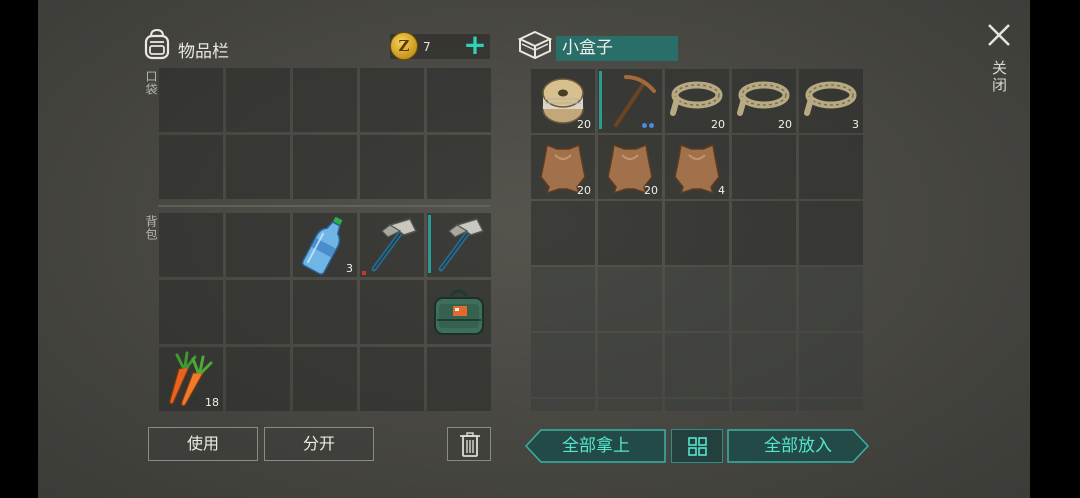 This screenshot has height=498, width=1080. What do you see at coordinates (404, 46) in the screenshot?
I see `coin-icon: Z` at bounding box center [404, 46].